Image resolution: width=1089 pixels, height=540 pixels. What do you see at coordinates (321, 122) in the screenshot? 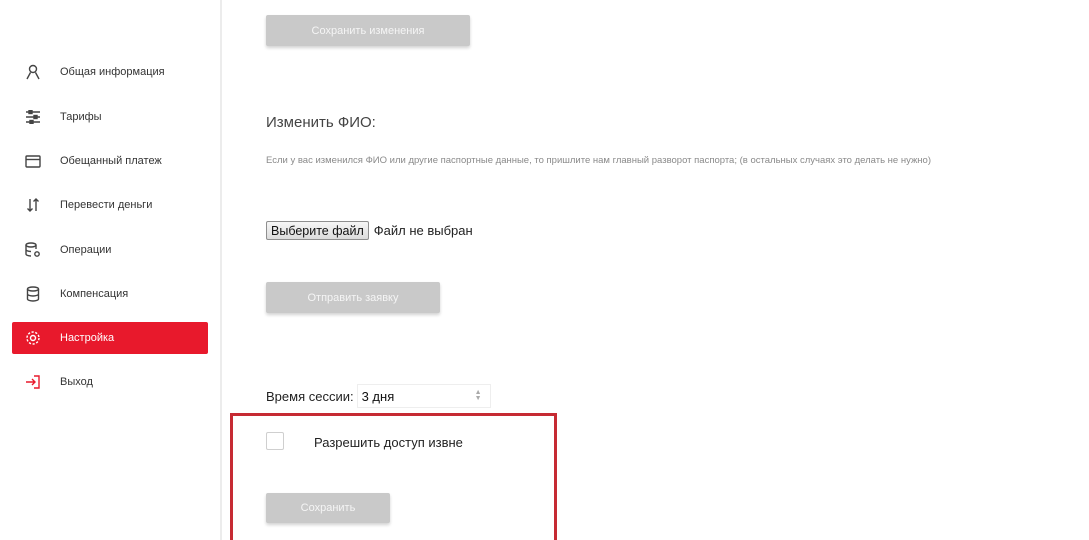
I see `change-name-heading: Изменить ФИО:` at bounding box center [321, 122].